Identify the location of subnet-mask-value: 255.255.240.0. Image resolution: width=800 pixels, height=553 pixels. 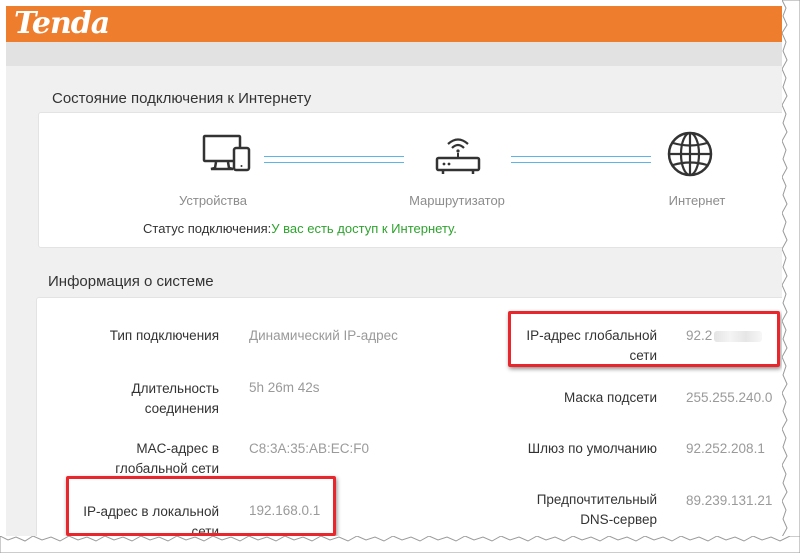
(729, 397).